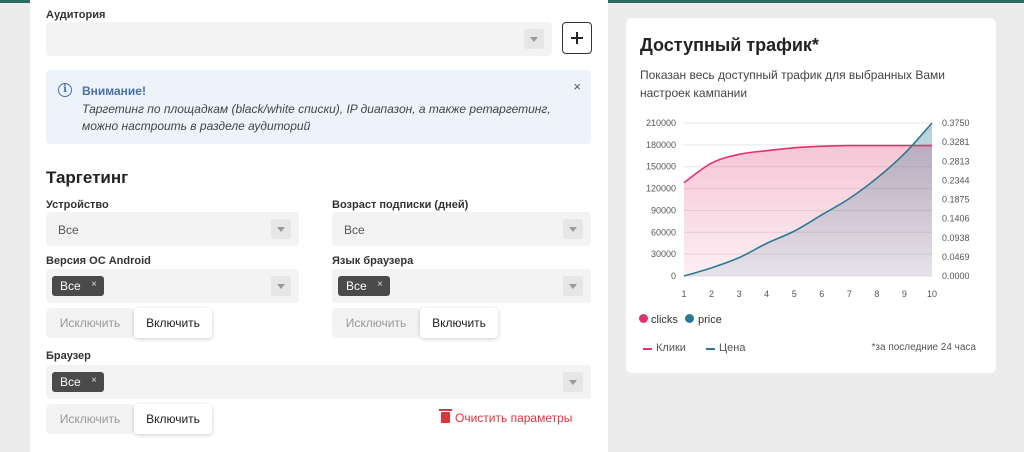 The height and width of the screenshot is (452, 1024). Describe the element at coordinates (173, 419) in the screenshot. I see `browser-include-option: Включить` at that location.